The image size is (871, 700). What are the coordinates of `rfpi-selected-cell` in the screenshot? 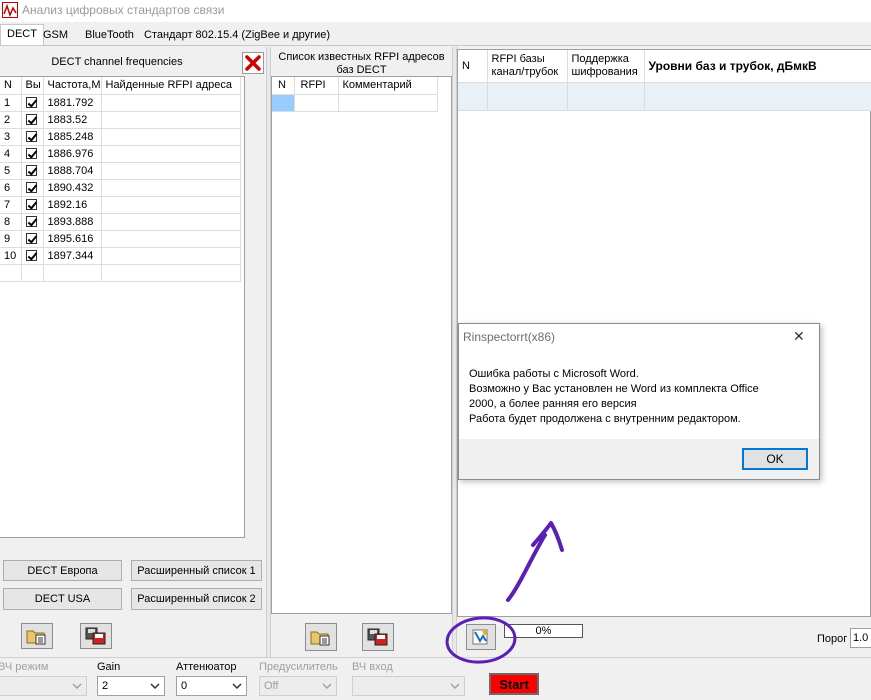 It's located at (283, 103).